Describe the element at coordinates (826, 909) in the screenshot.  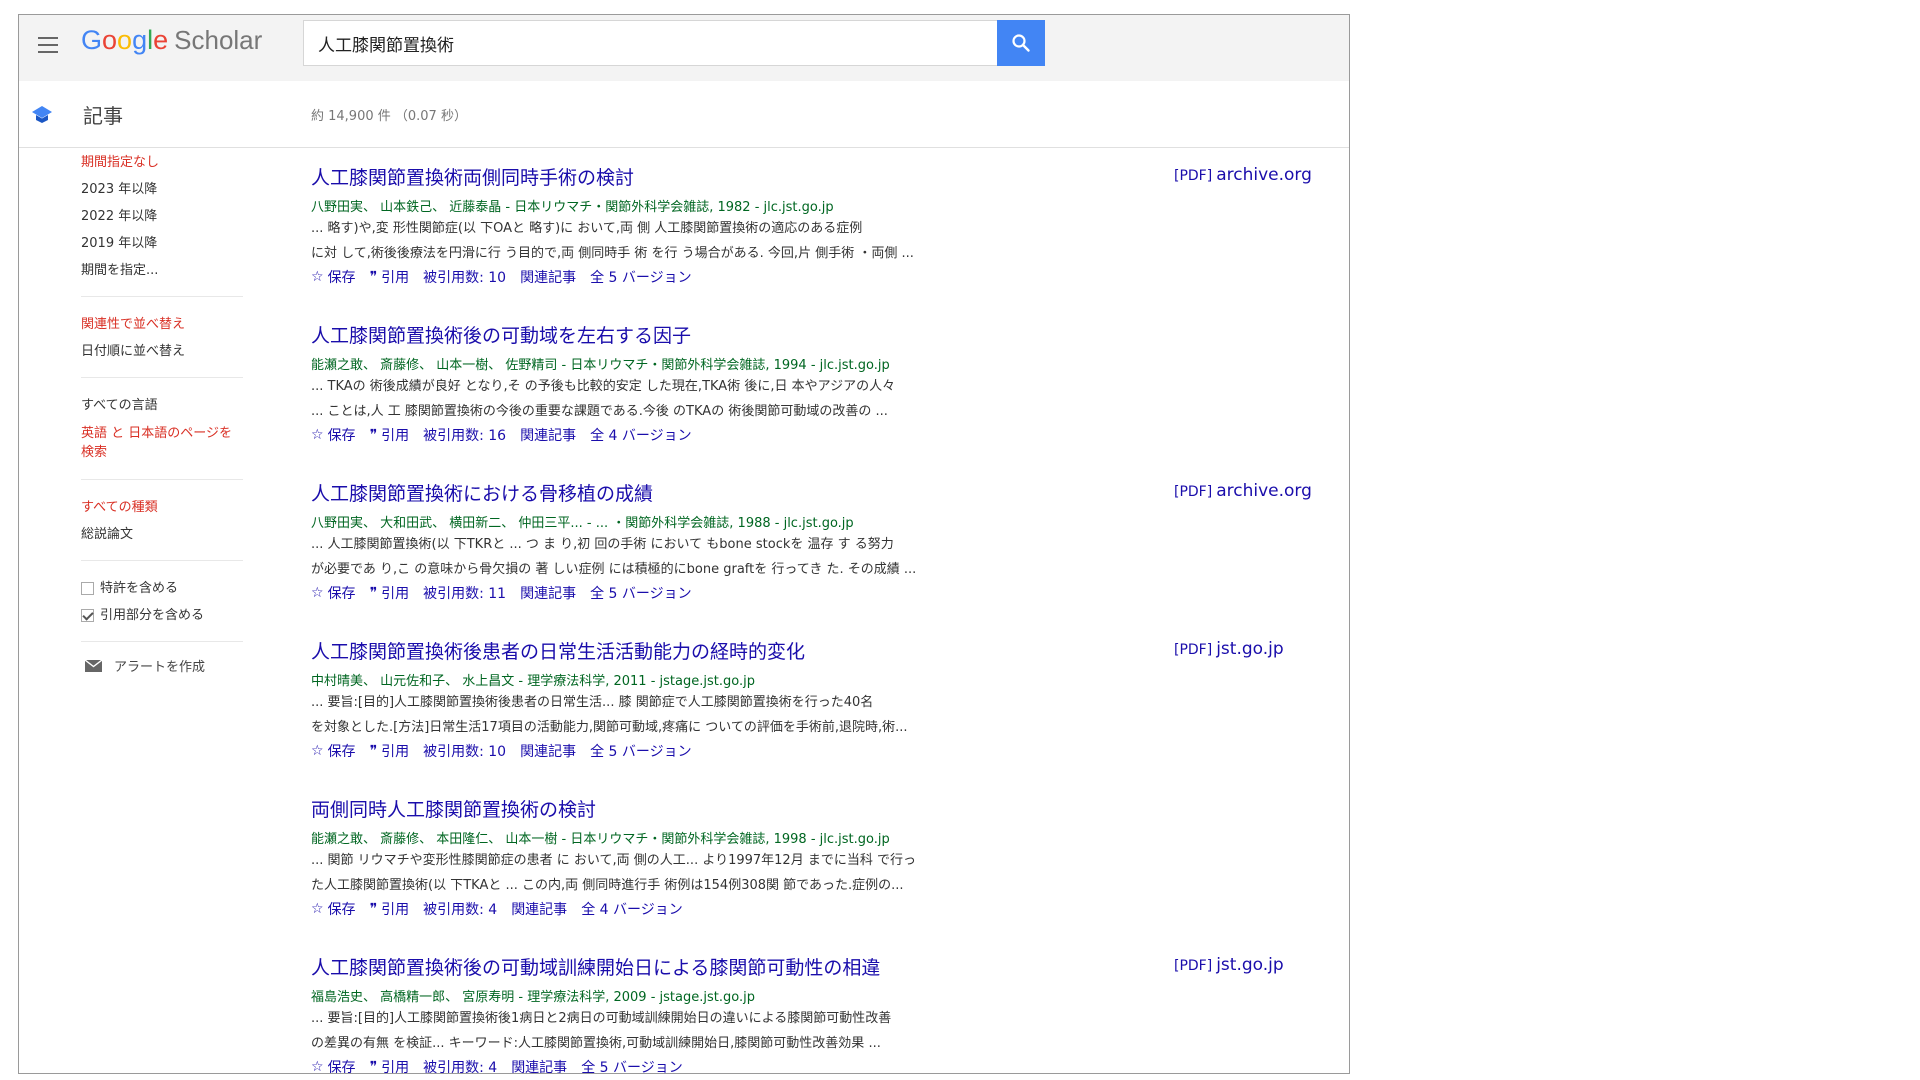
I see `result-actions: ☆ 保存 ❞ 引用 被引用数: 4 関連記事 全 4 バージョン` at that location.